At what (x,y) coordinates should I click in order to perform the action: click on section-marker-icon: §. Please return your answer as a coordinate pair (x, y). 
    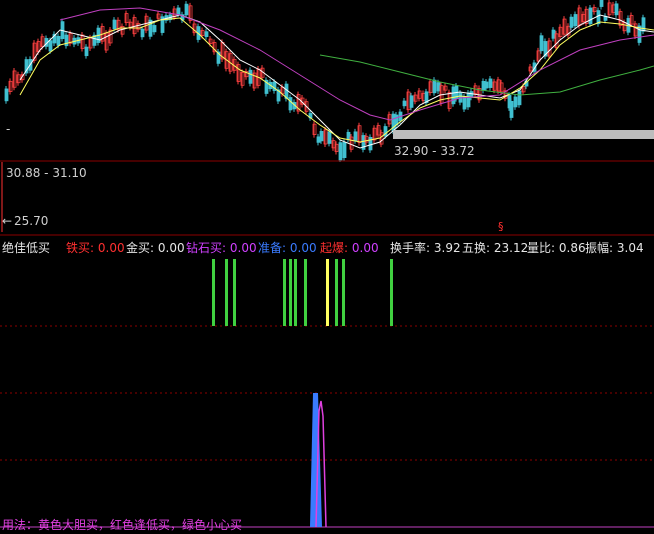
    Looking at the image, I should click on (501, 226).